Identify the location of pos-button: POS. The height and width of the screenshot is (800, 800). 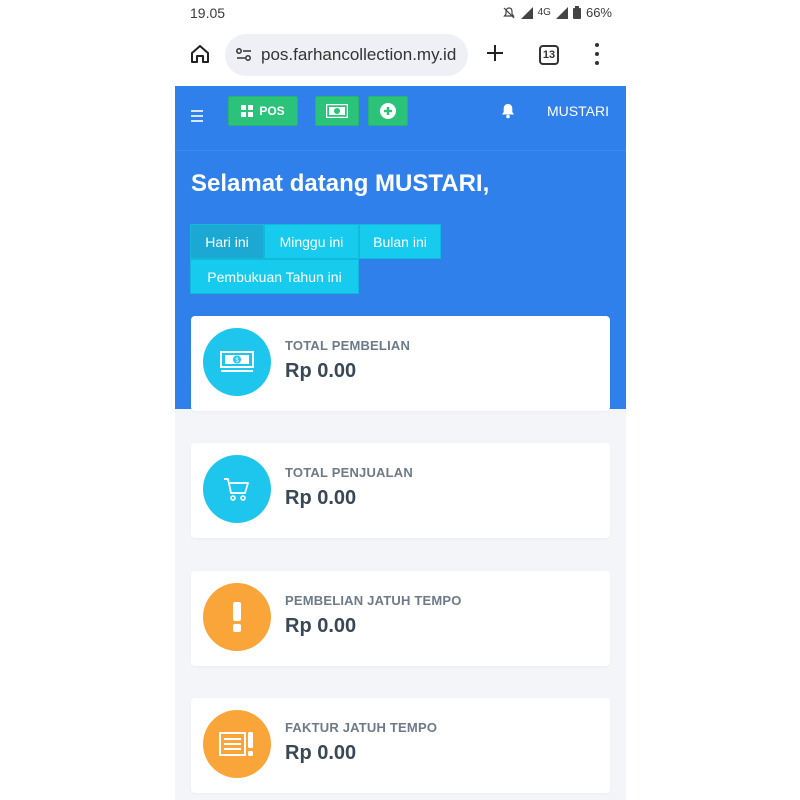
(263, 111).